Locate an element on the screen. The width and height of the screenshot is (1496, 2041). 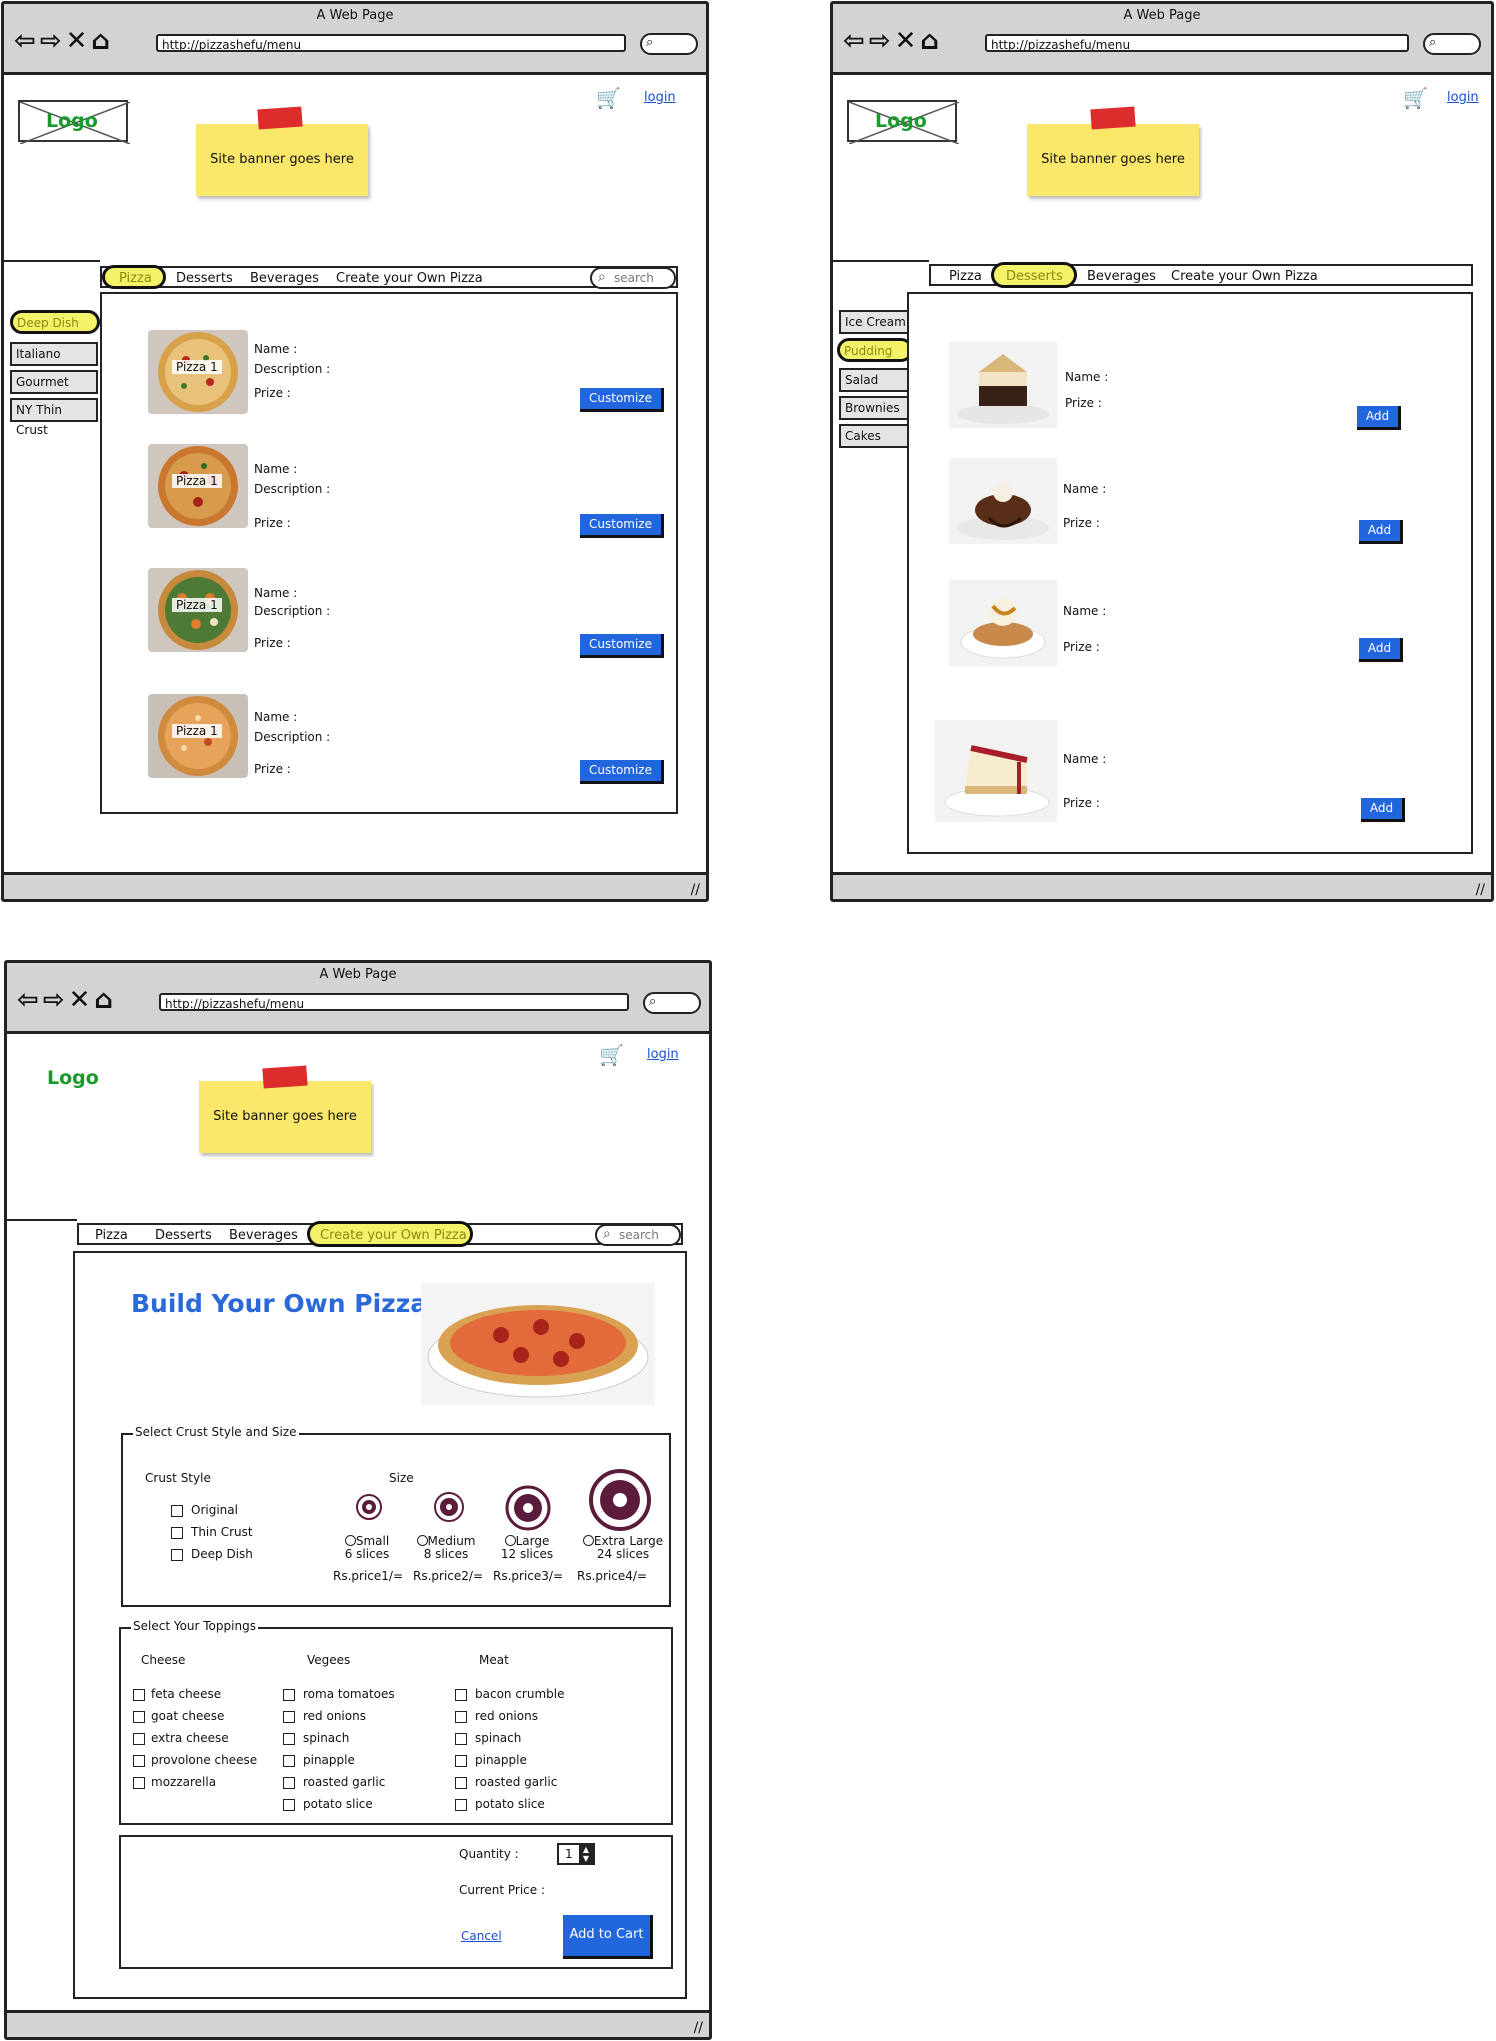
add-to-cart-button: Add to Cart is located at coordinates (608, 1937).